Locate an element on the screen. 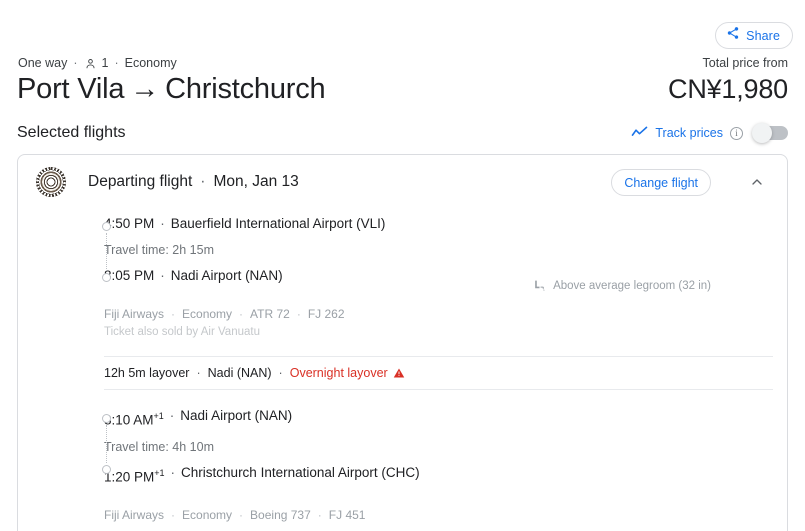 The image size is (805, 531). track-prices-row: Track prices i is located at coordinates (709, 133).